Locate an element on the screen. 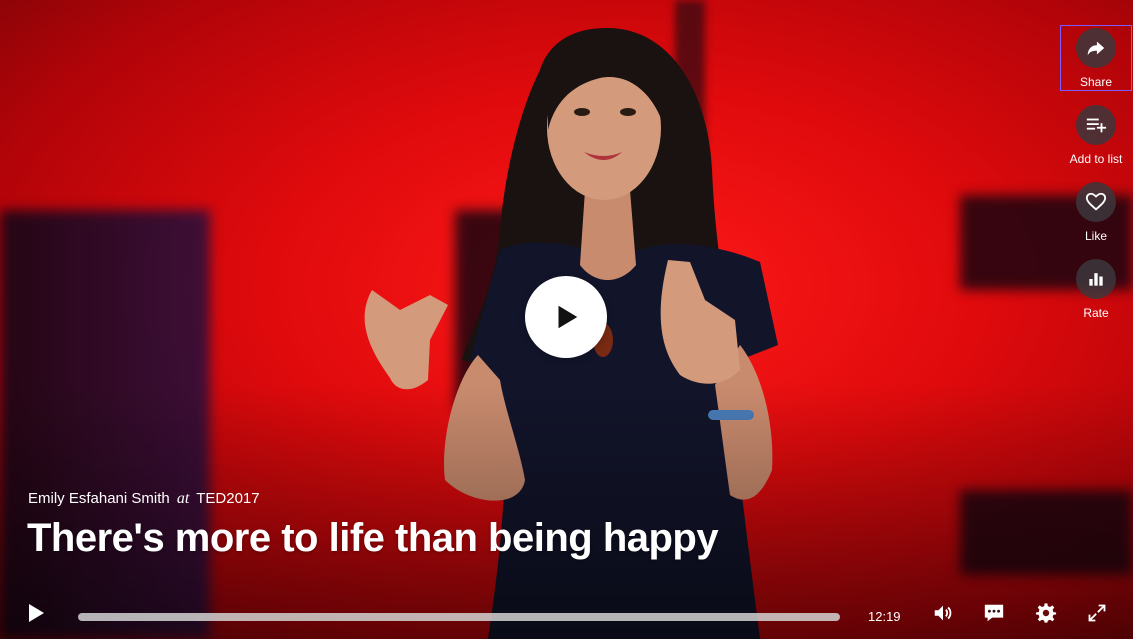 The height and width of the screenshot is (639, 1133). captions-button is located at coordinates (994, 613).